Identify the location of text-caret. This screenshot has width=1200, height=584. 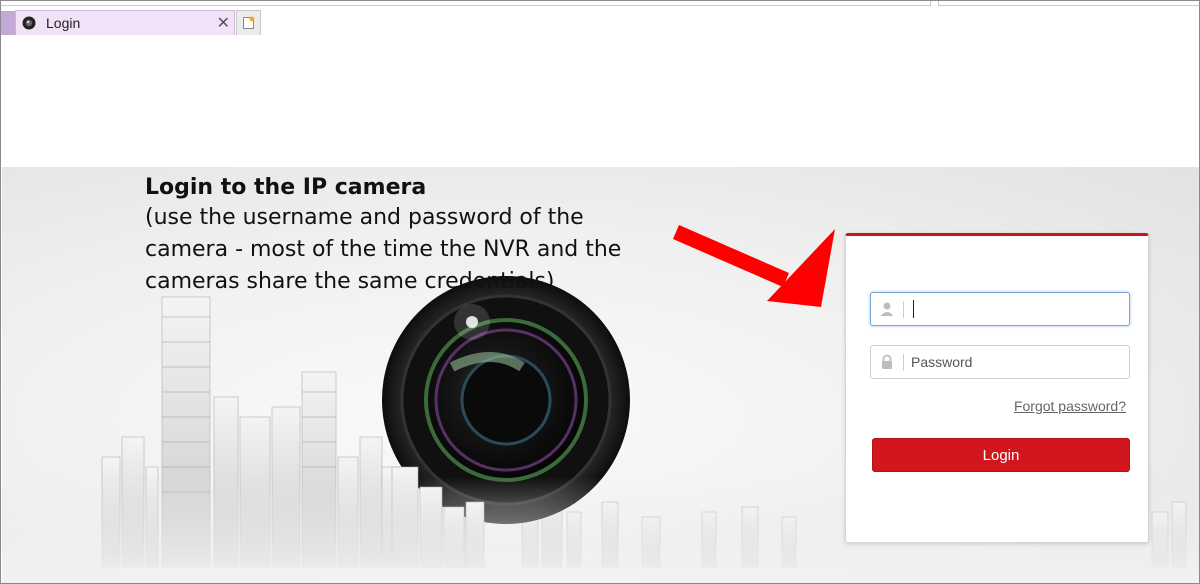
(913, 309).